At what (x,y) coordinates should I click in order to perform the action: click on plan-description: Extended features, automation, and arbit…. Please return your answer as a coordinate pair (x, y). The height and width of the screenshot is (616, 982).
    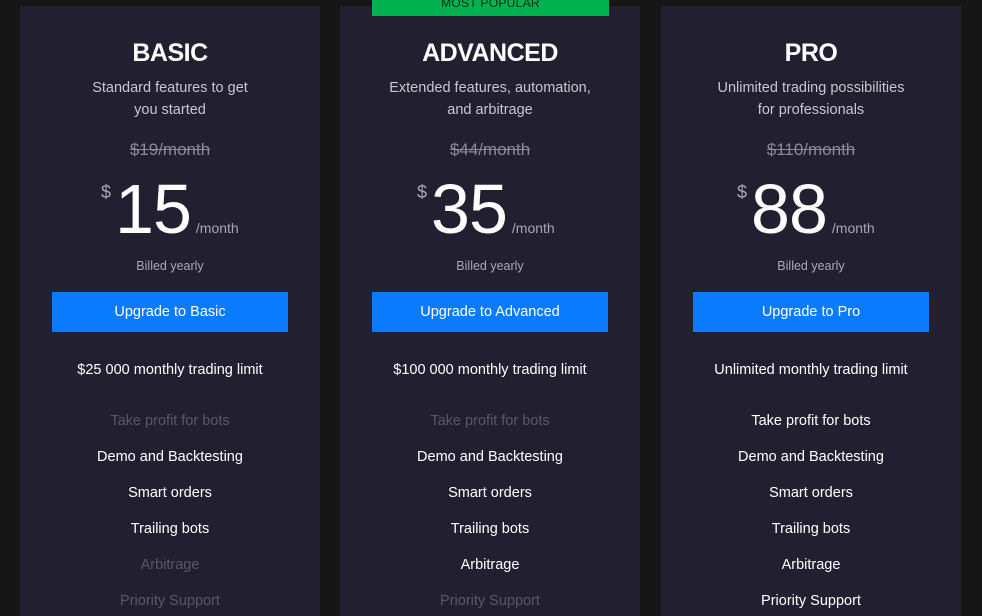
    Looking at the image, I should click on (490, 99).